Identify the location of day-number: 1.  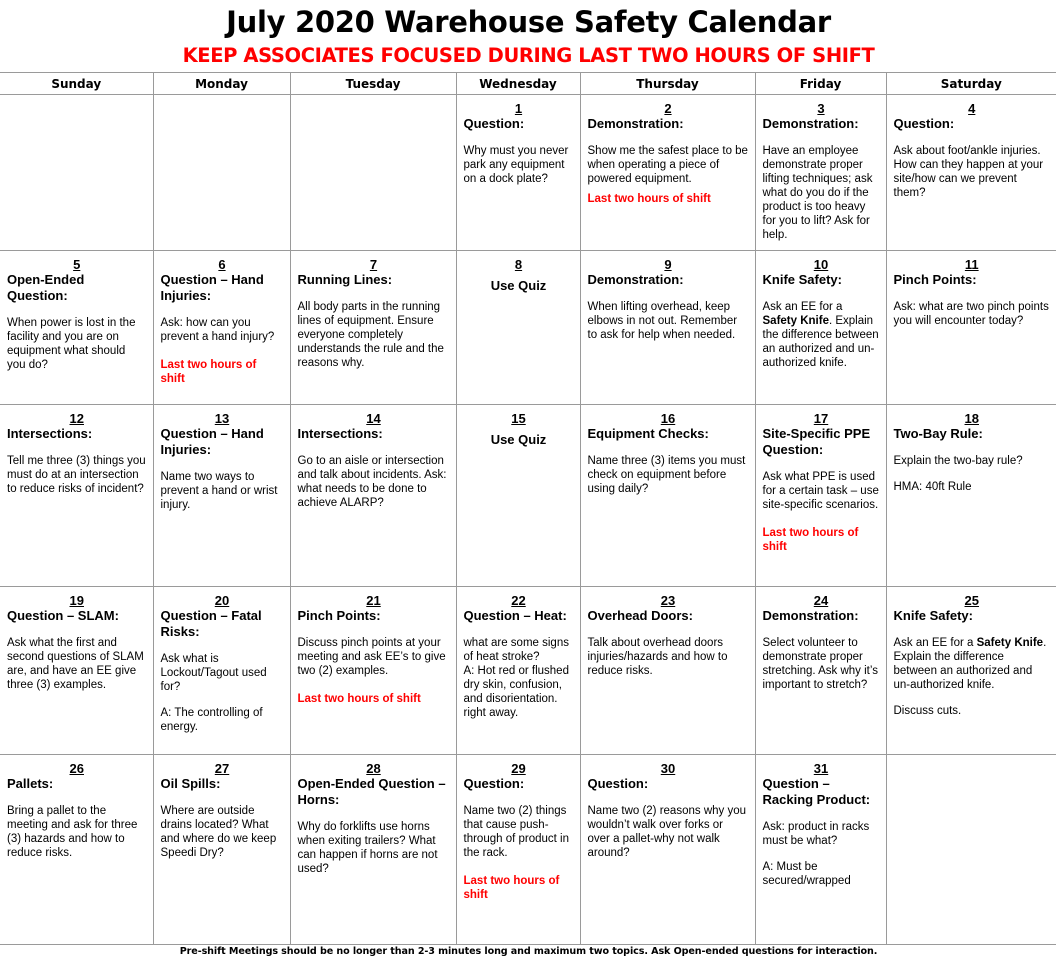
(518, 108).